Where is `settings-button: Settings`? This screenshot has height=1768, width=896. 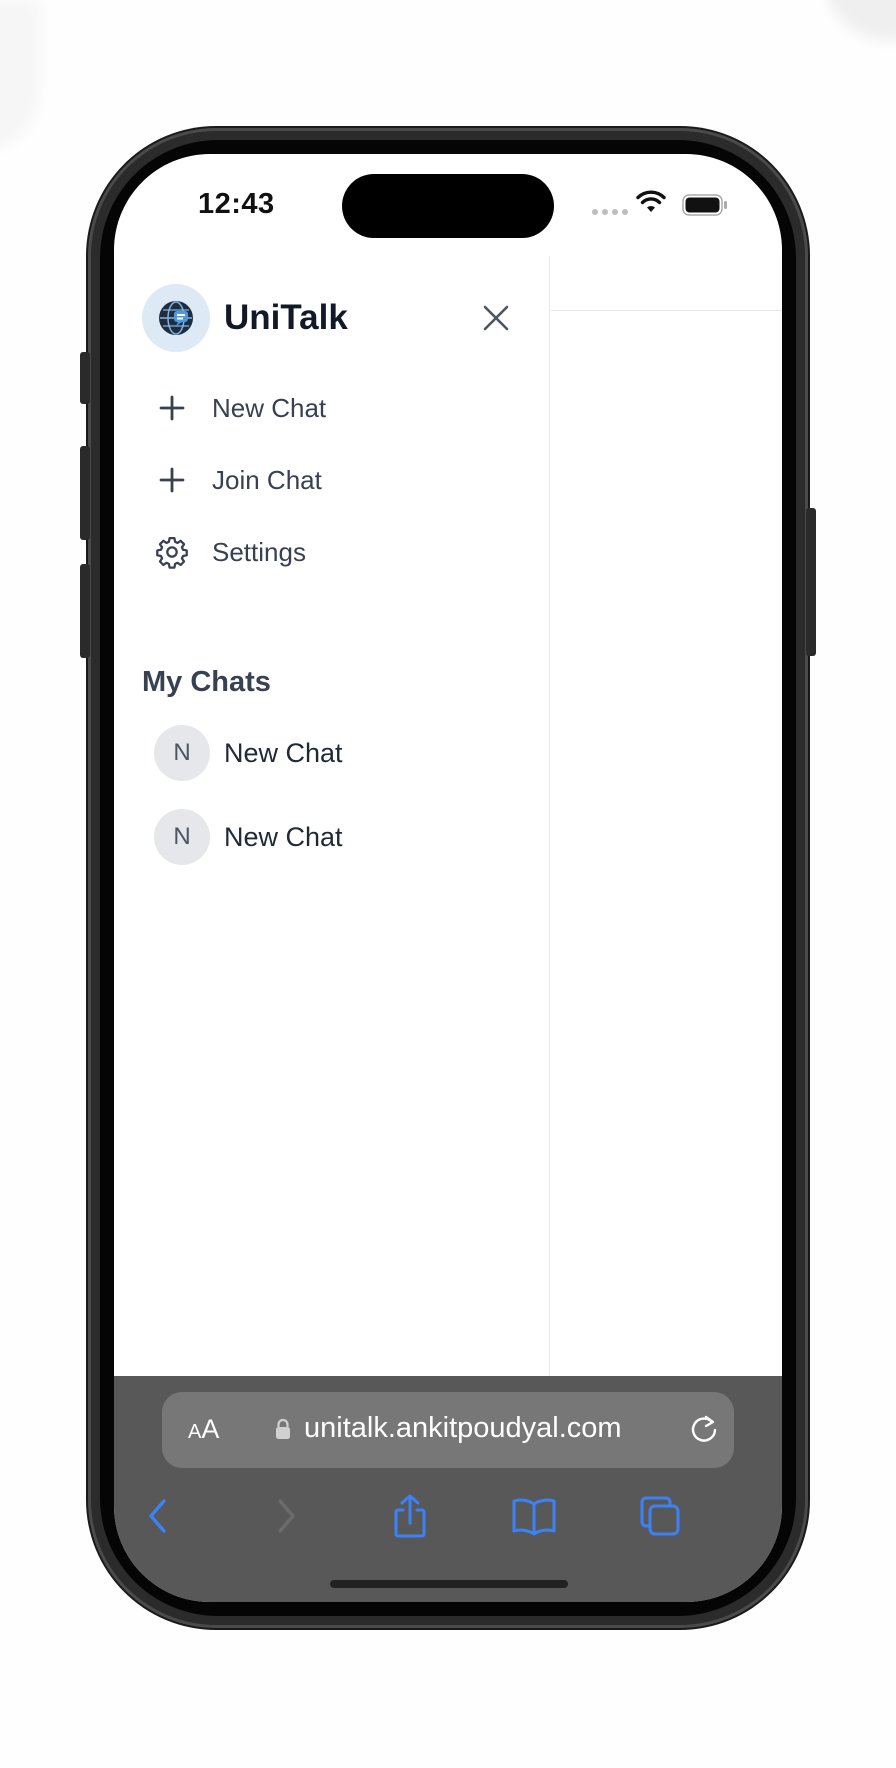 settings-button: Settings is located at coordinates (332, 552).